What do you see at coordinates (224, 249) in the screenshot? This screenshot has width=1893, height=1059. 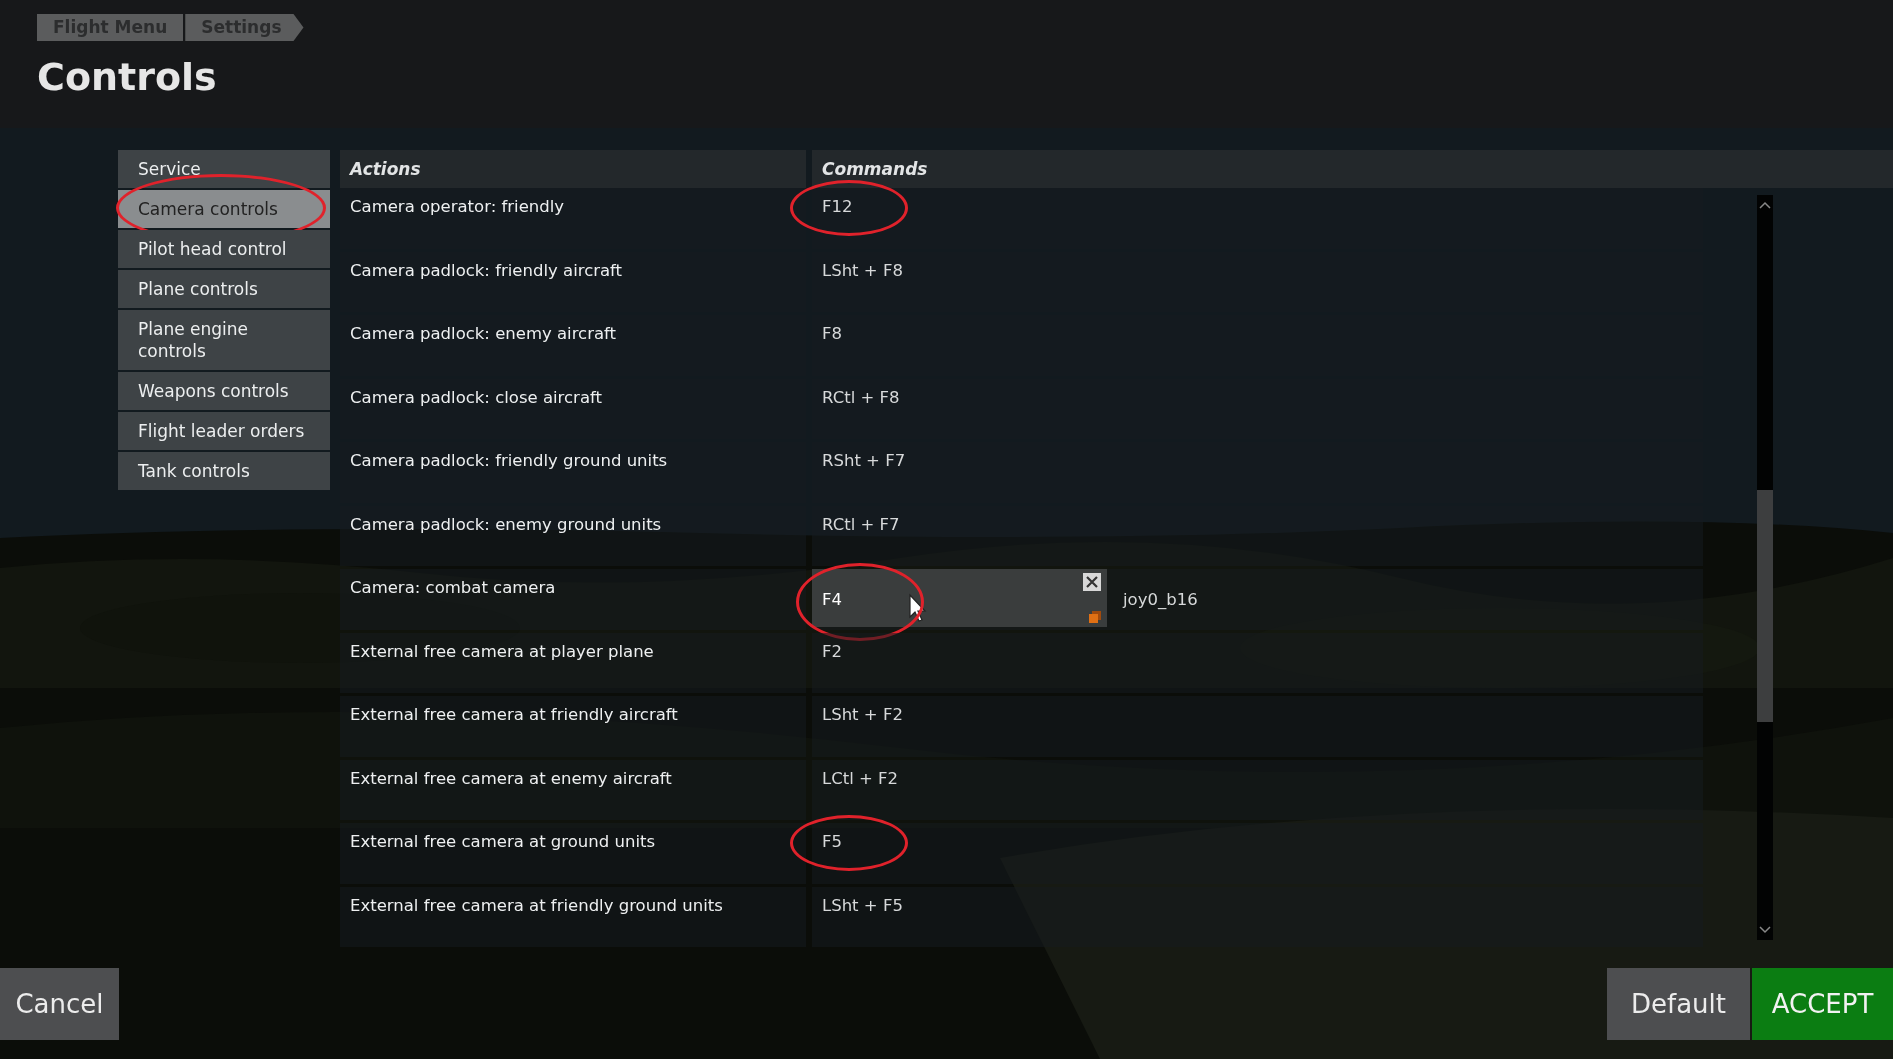 I see `sidebar-item: Pilot head control` at bounding box center [224, 249].